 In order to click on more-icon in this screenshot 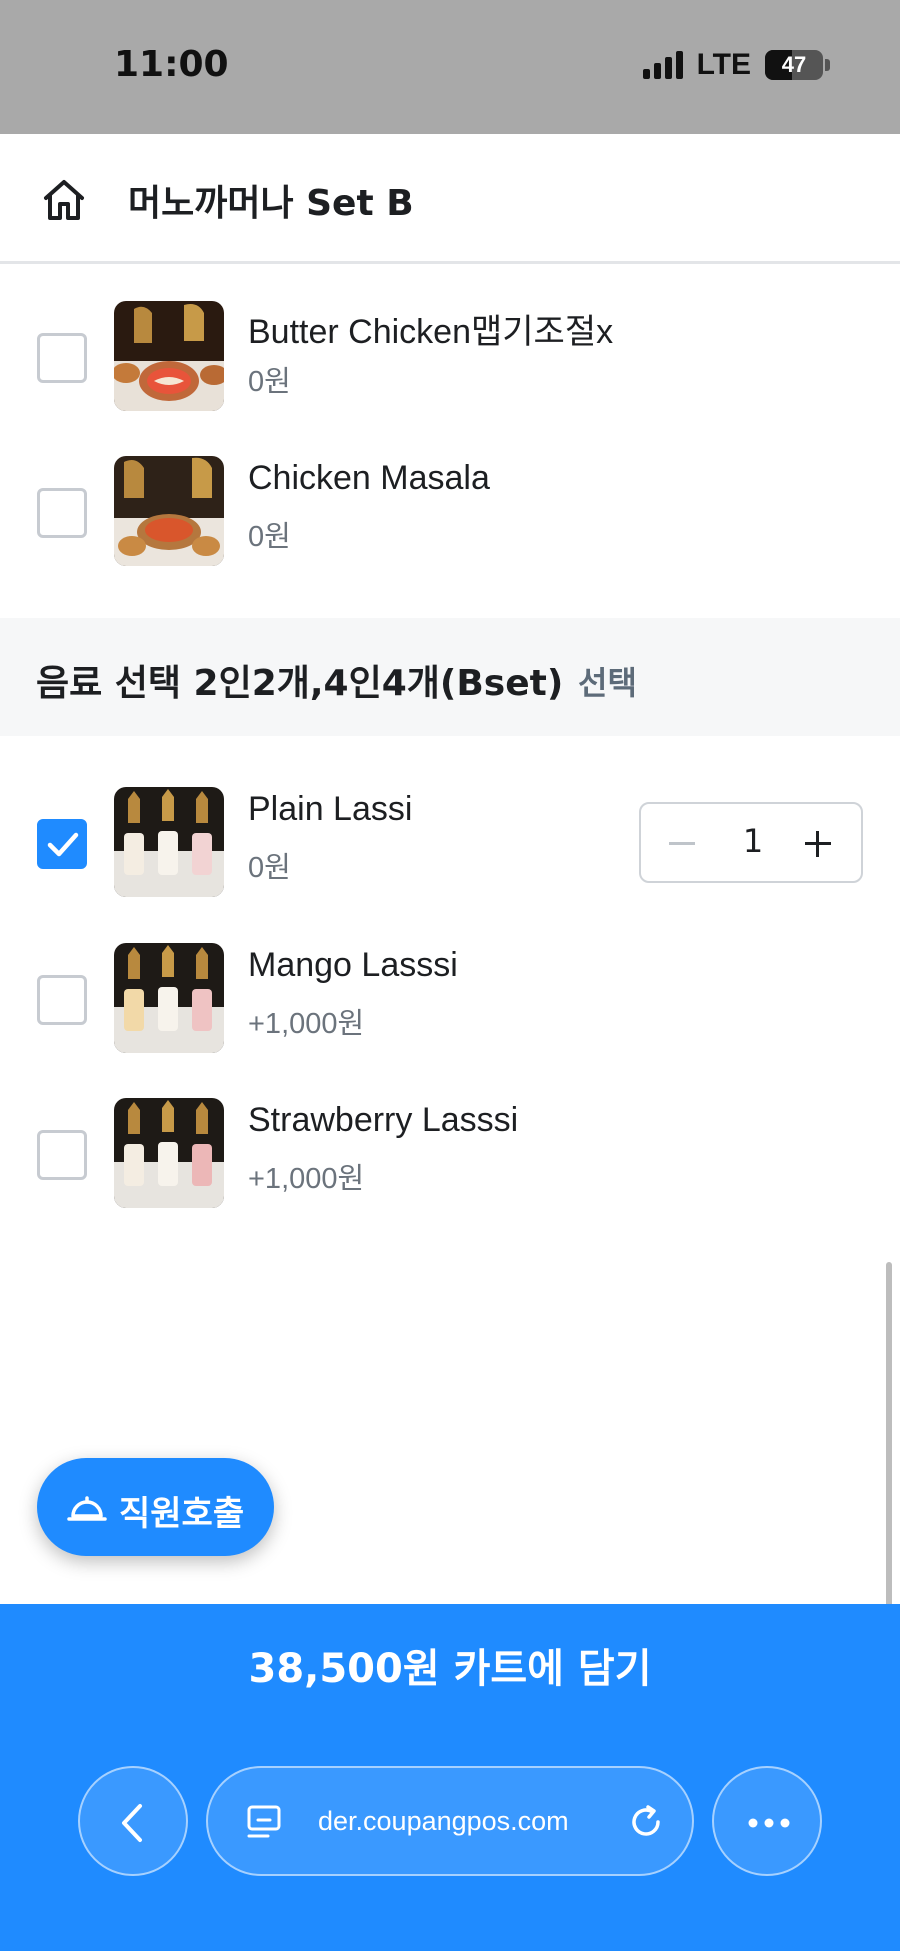, I will do `click(769, 1823)`.